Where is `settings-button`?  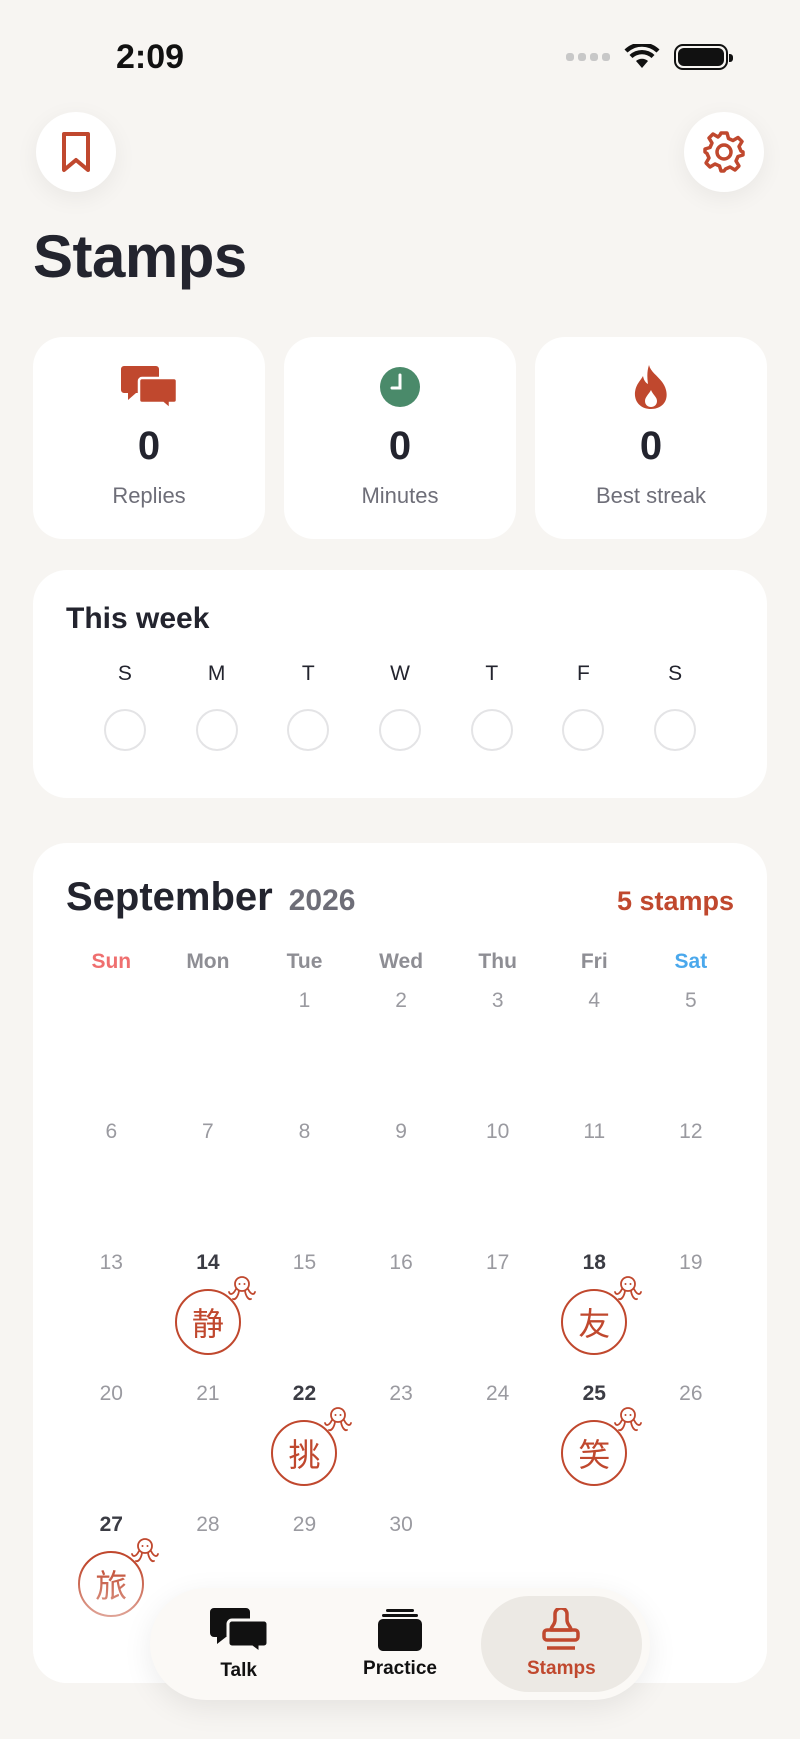
settings-button is located at coordinates (724, 152).